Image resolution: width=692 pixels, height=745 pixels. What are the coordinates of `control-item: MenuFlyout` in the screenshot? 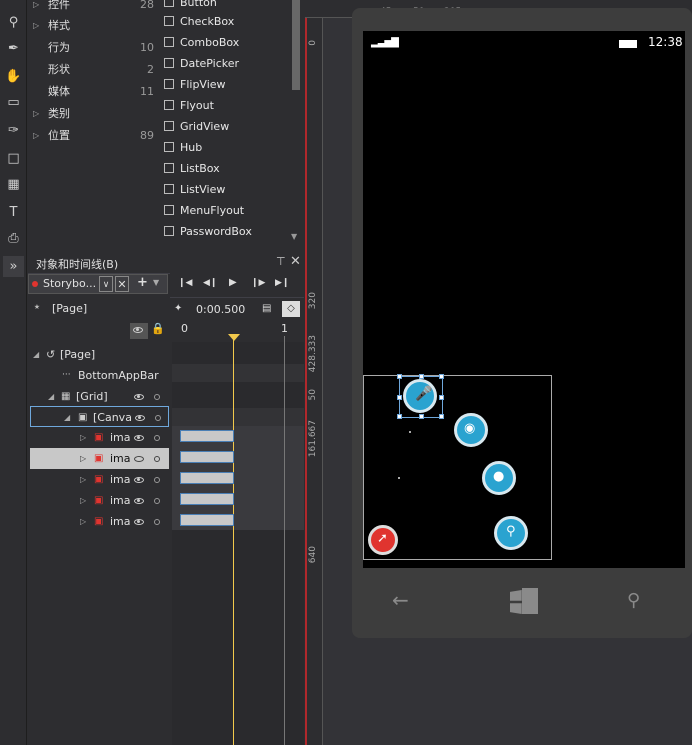 It's located at (226, 210).